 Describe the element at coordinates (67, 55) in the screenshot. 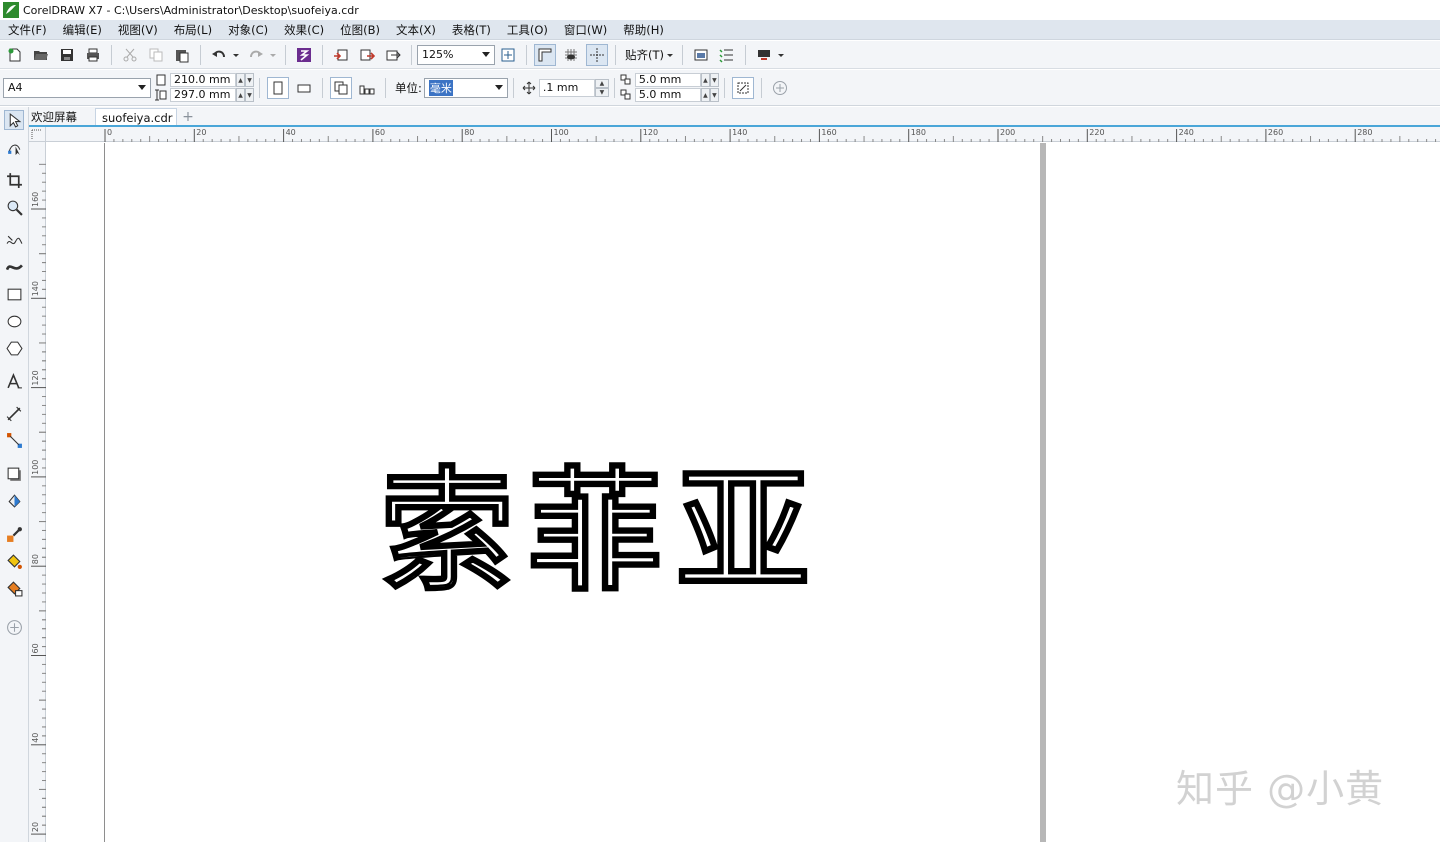

I see `save-button` at that location.